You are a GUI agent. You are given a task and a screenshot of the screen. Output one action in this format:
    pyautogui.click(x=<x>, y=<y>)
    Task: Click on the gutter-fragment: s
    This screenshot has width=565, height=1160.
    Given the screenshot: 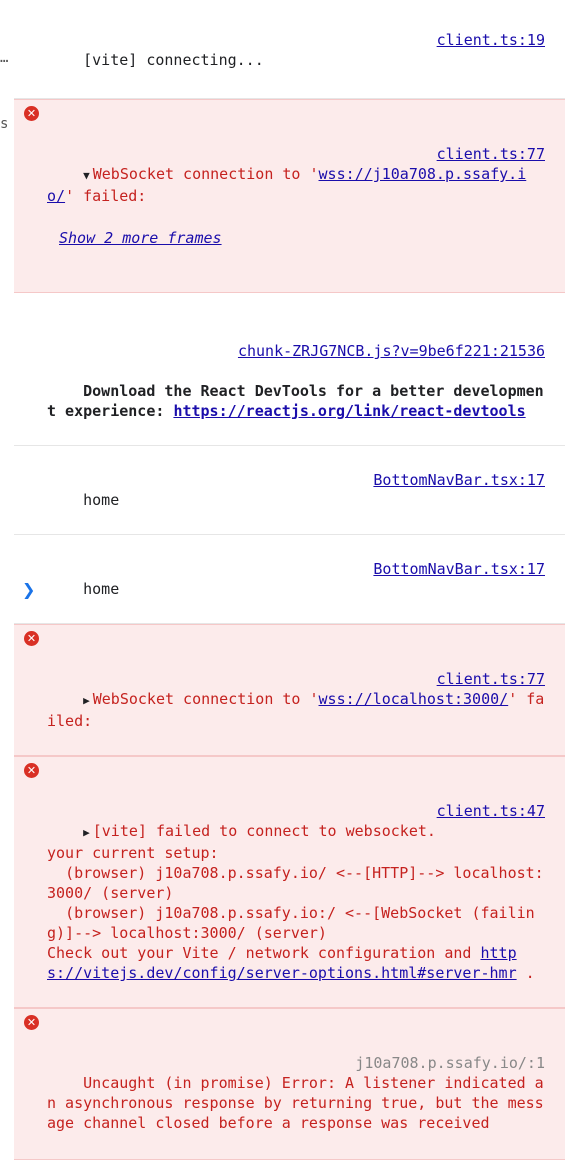 What is the action you would take?
    pyautogui.click(x=4, y=124)
    